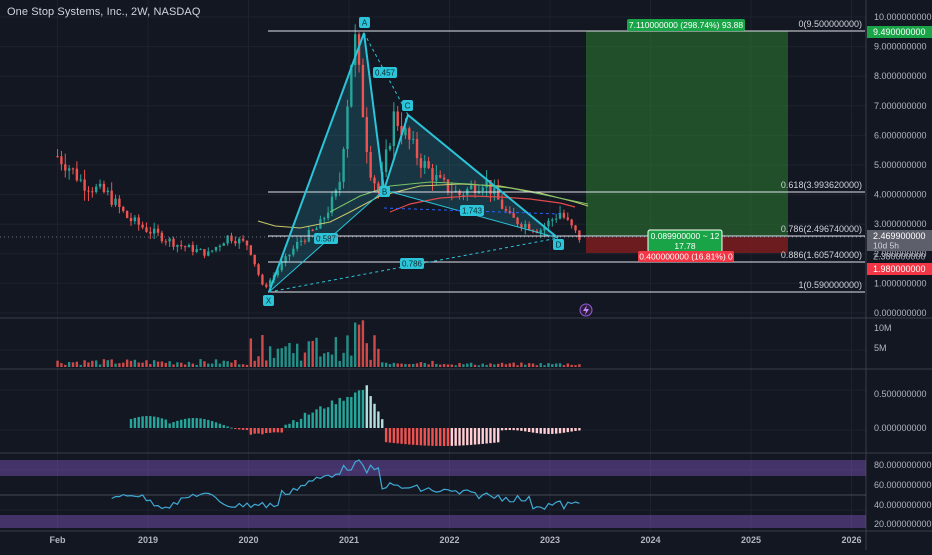 The image size is (932, 555). I want to click on entry-label-line1: 0.089900000 ~ 12, so click(685, 236).